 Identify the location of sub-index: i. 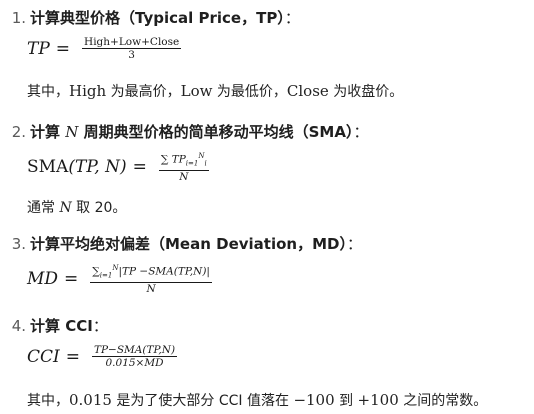
(205, 163).